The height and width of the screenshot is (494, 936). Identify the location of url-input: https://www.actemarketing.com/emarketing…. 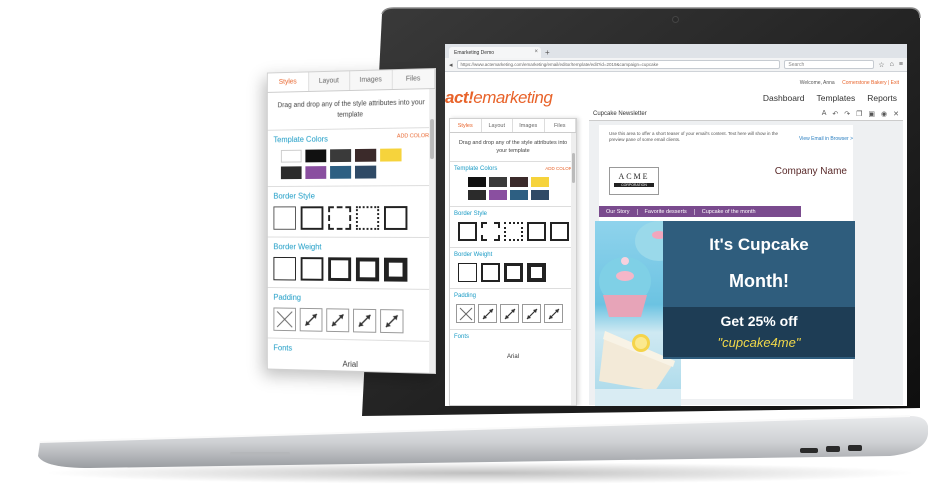
(618, 64).